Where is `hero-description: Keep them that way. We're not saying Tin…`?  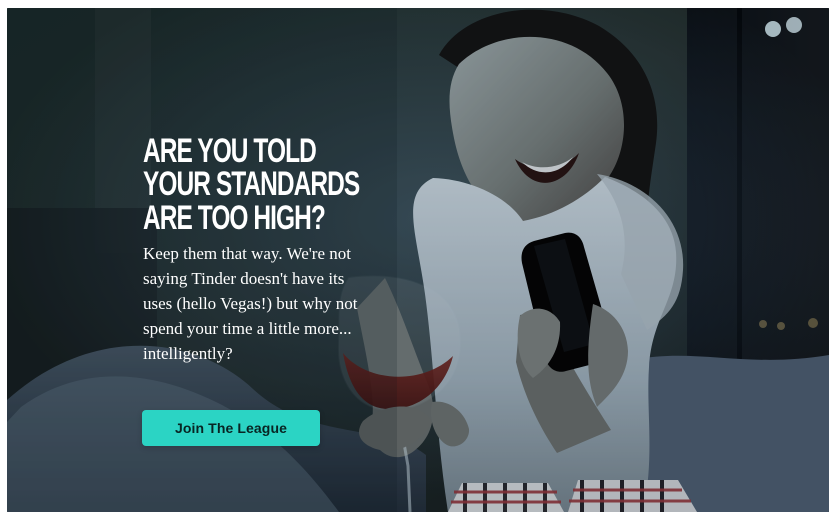
hero-description: Keep them that way. We're not saying Tin… is located at coordinates (250, 303).